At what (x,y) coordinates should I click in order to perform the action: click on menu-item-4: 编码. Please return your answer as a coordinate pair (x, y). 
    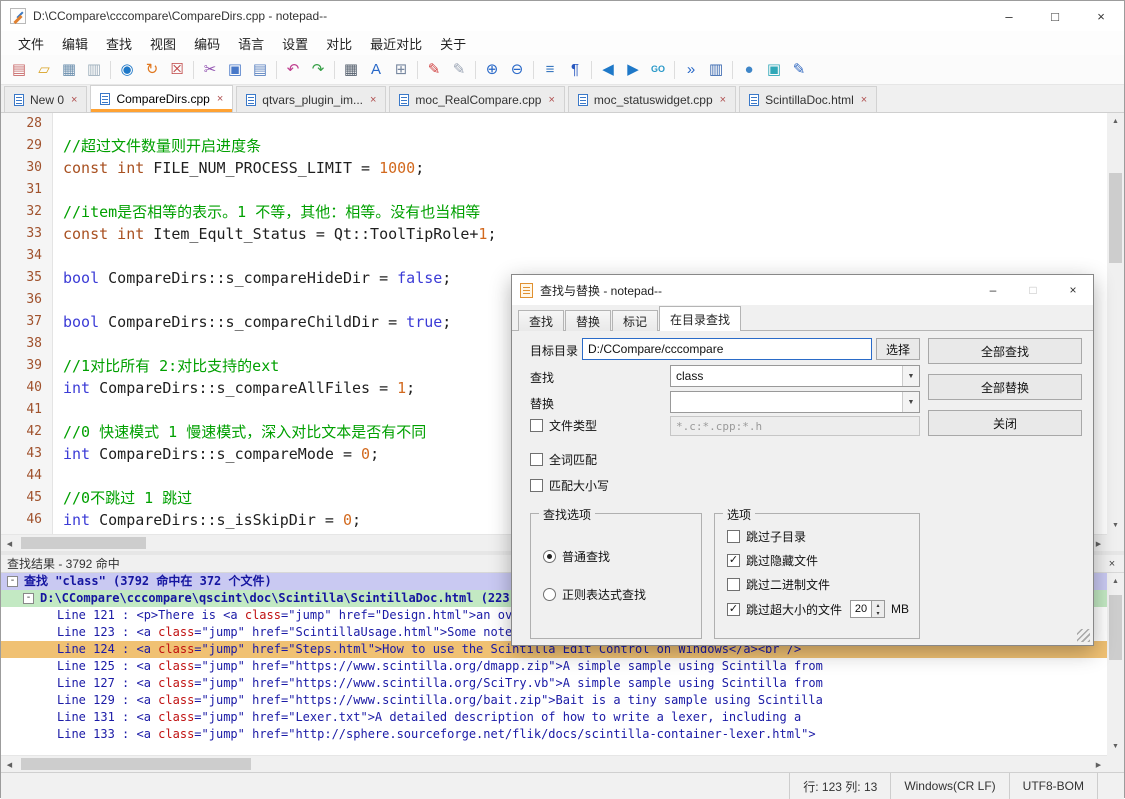
    Looking at the image, I should click on (207, 43).